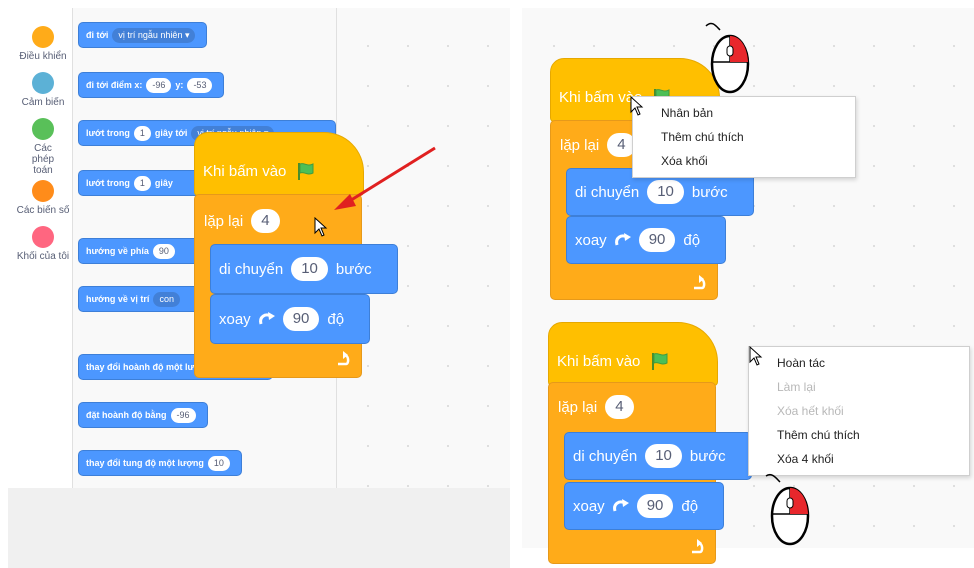 Image resolution: width=974 pixels, height=568 pixels. What do you see at coordinates (218, 463) in the screenshot?
I see `y-input: 10` at bounding box center [218, 463].